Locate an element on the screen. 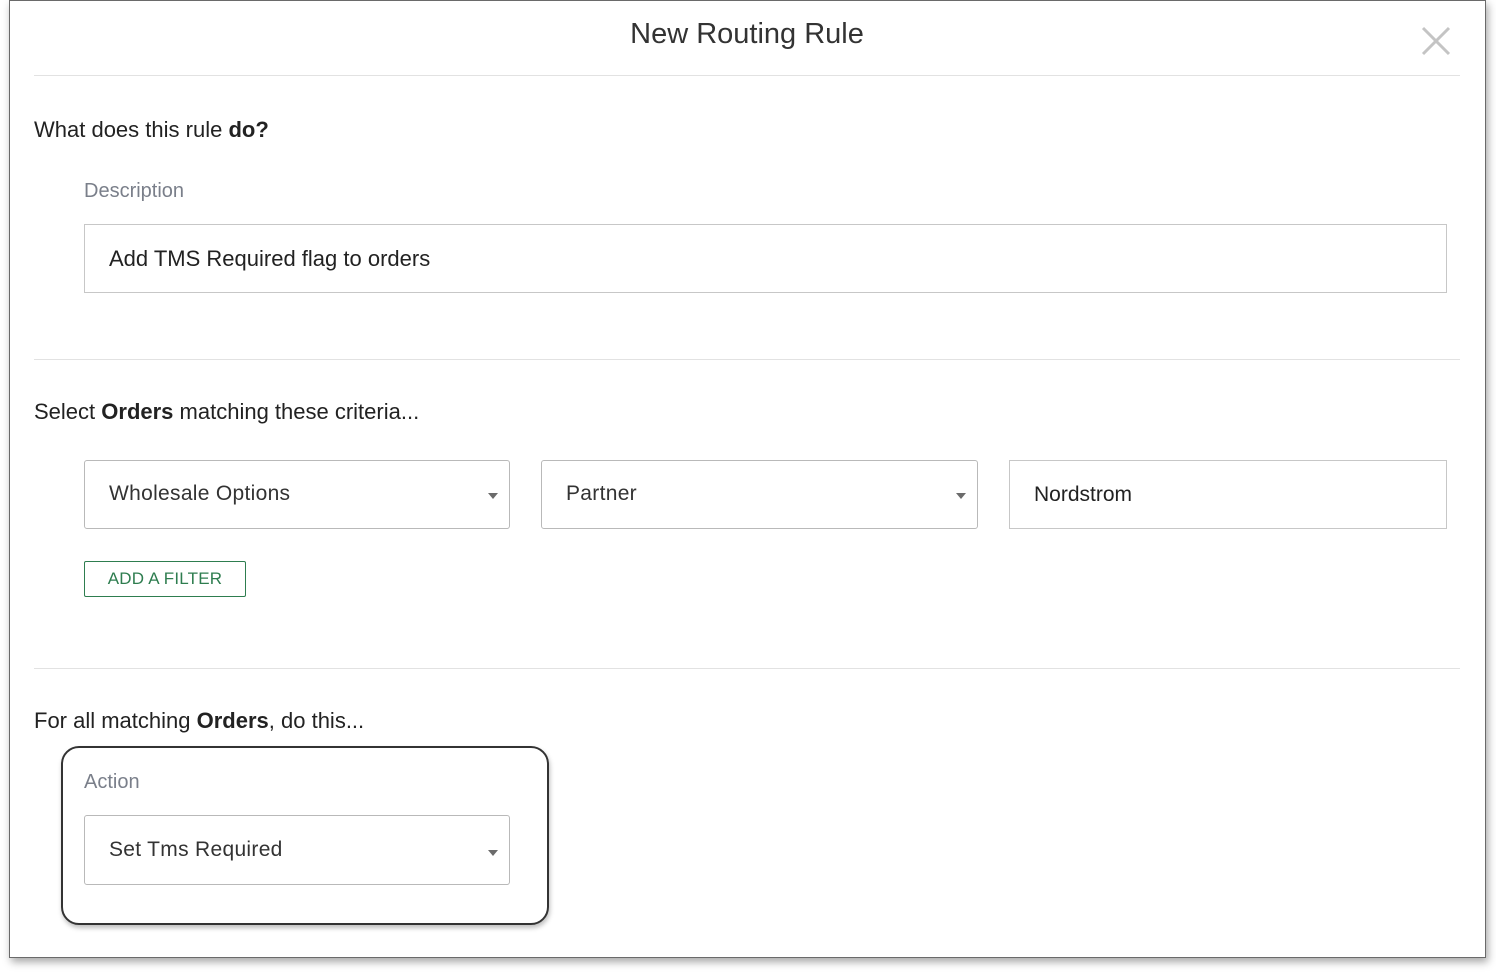 This screenshot has height=977, width=1496. action-heading-prefix: For all matching is located at coordinates (115, 720).